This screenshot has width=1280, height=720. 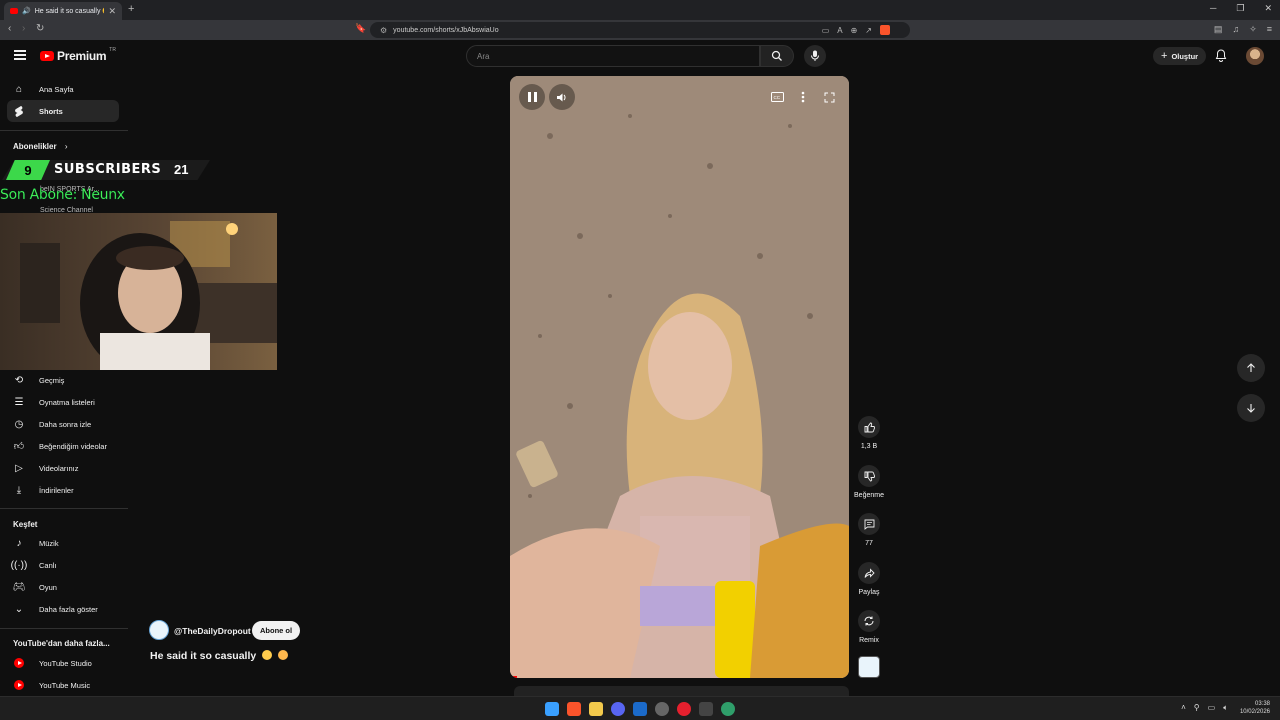 I want to click on voice-search-button, so click(x=815, y=56).